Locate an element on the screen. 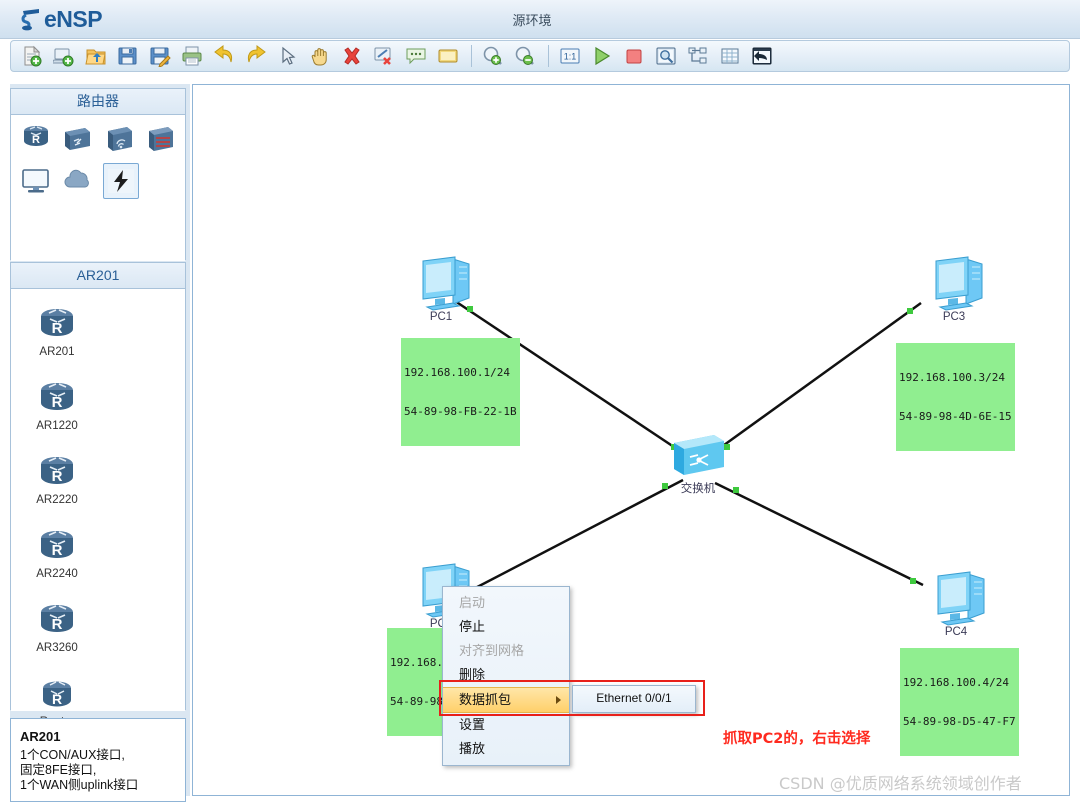  endpoint-icon is located at coordinates (36, 180).